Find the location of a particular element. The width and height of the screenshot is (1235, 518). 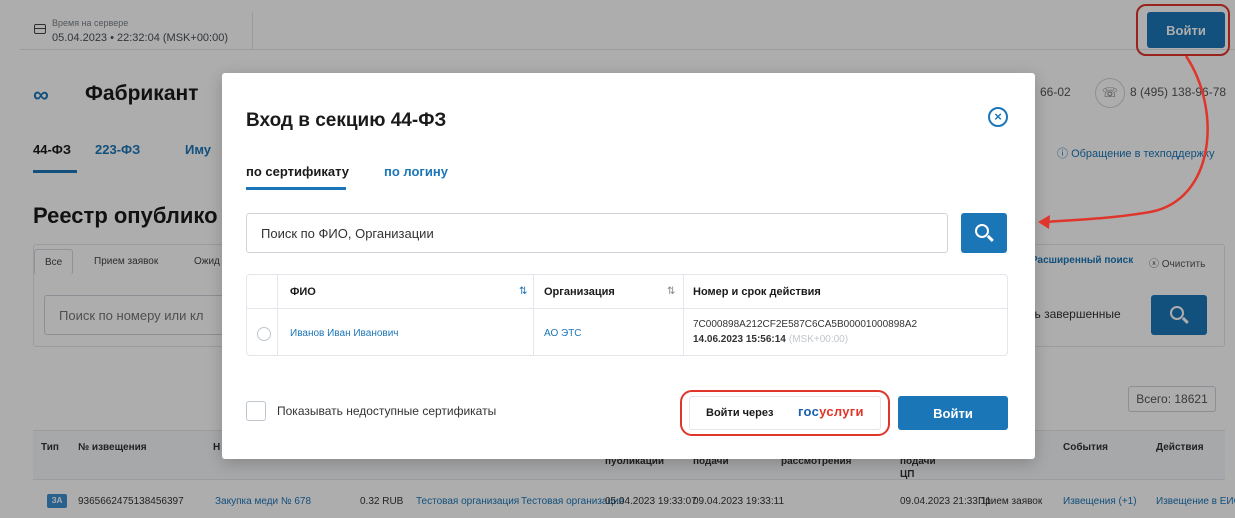

close-icon: × is located at coordinates (998, 117).